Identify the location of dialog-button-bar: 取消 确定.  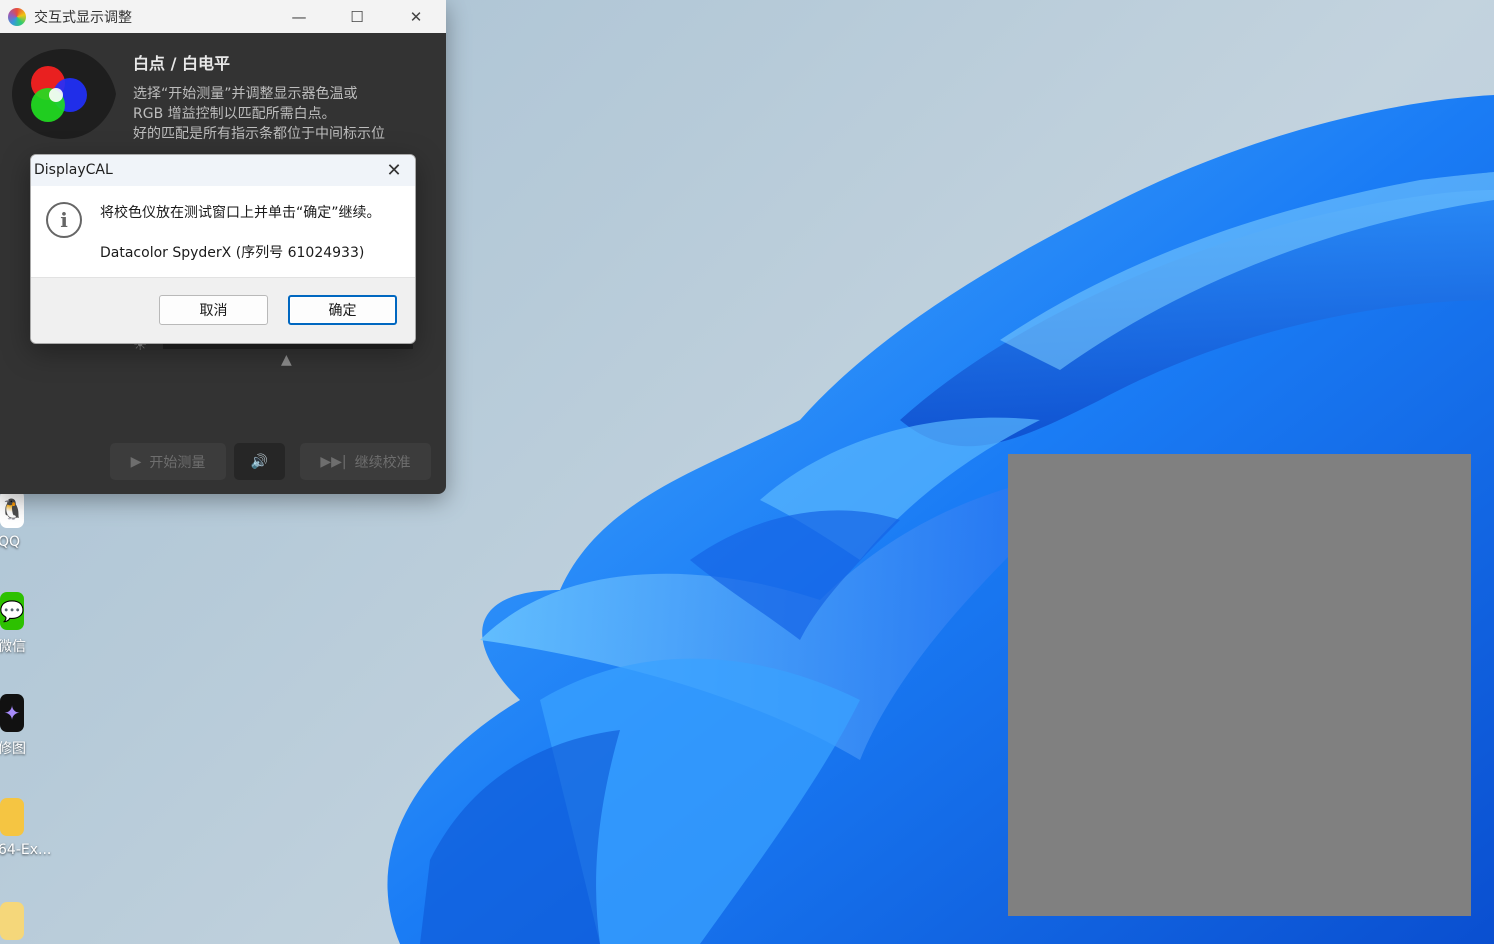
(223, 310).